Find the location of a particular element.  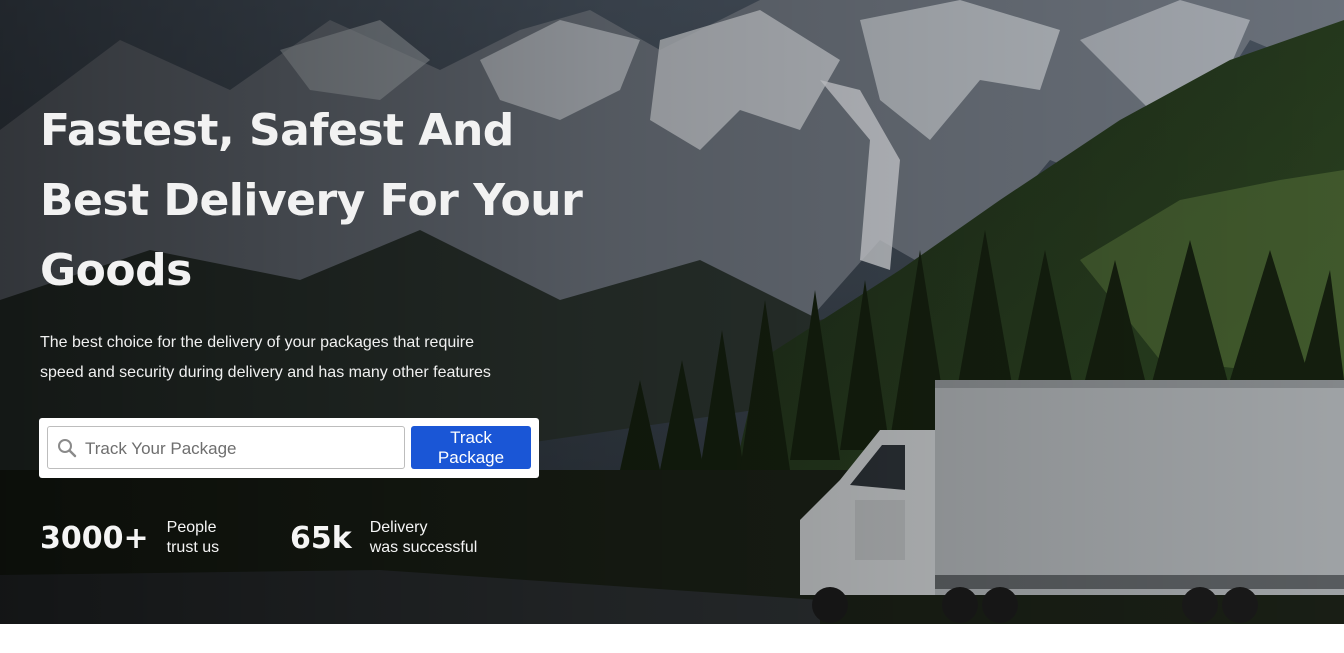

stat-label-line: was successful is located at coordinates (423, 547).